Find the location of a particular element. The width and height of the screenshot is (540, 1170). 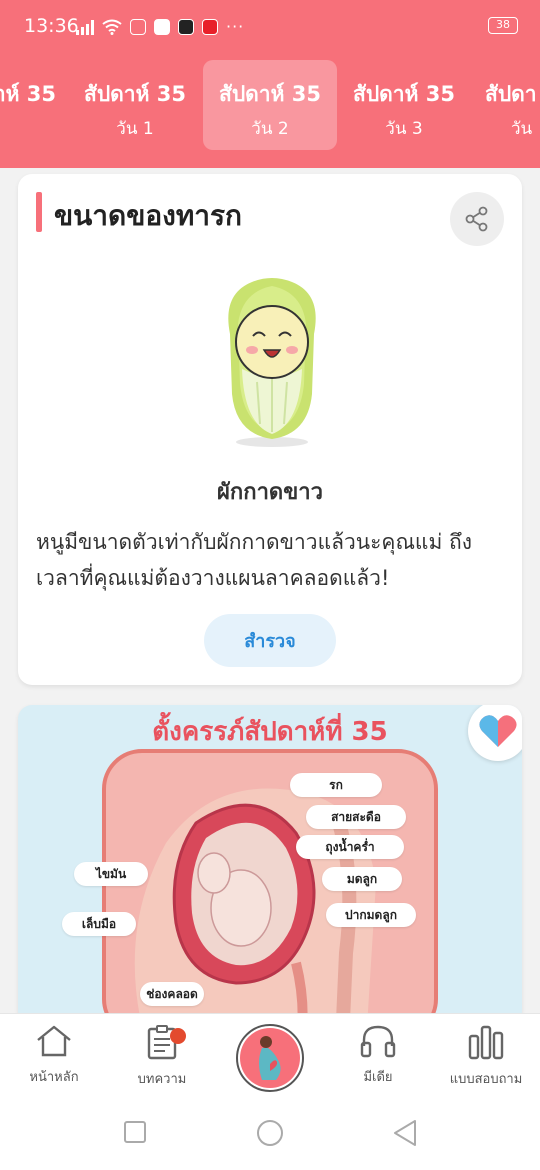

label-umbilical-cord: สายสะดือ is located at coordinates (356, 817).